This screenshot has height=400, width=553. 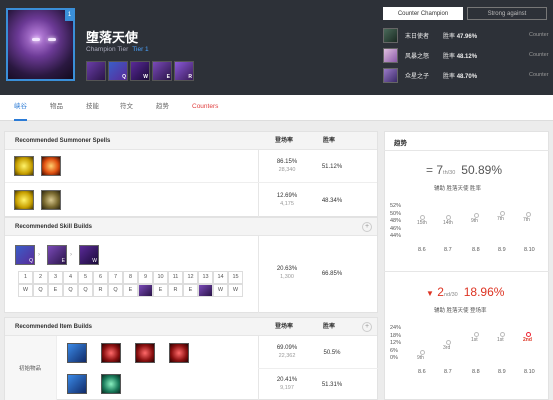 I want to click on w-skill-icon: W, so click(x=140, y=71).